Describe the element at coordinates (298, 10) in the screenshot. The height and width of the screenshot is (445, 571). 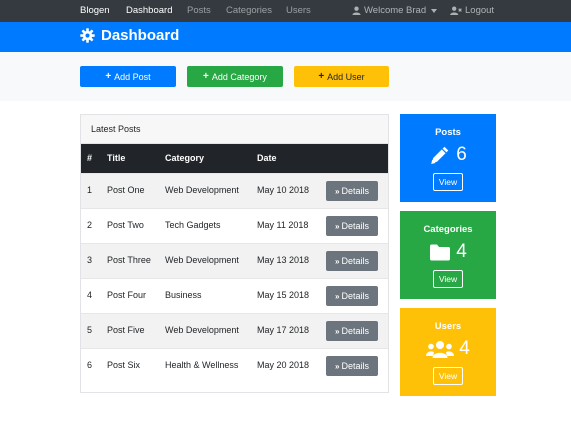
I see `nav-link-users: Users` at that location.